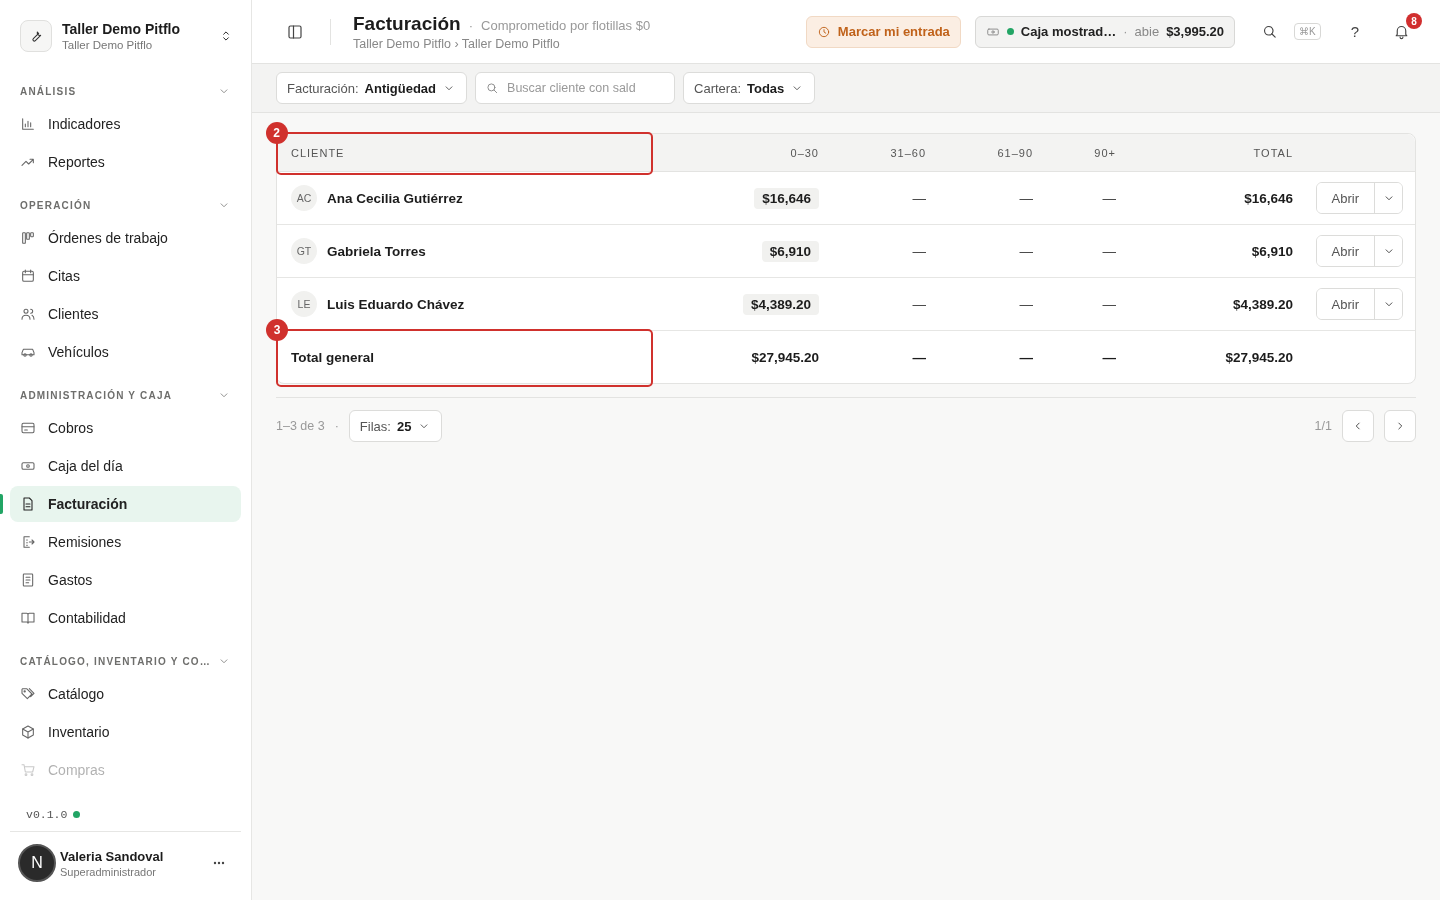  I want to click on nav-item: Citas, so click(125, 276).